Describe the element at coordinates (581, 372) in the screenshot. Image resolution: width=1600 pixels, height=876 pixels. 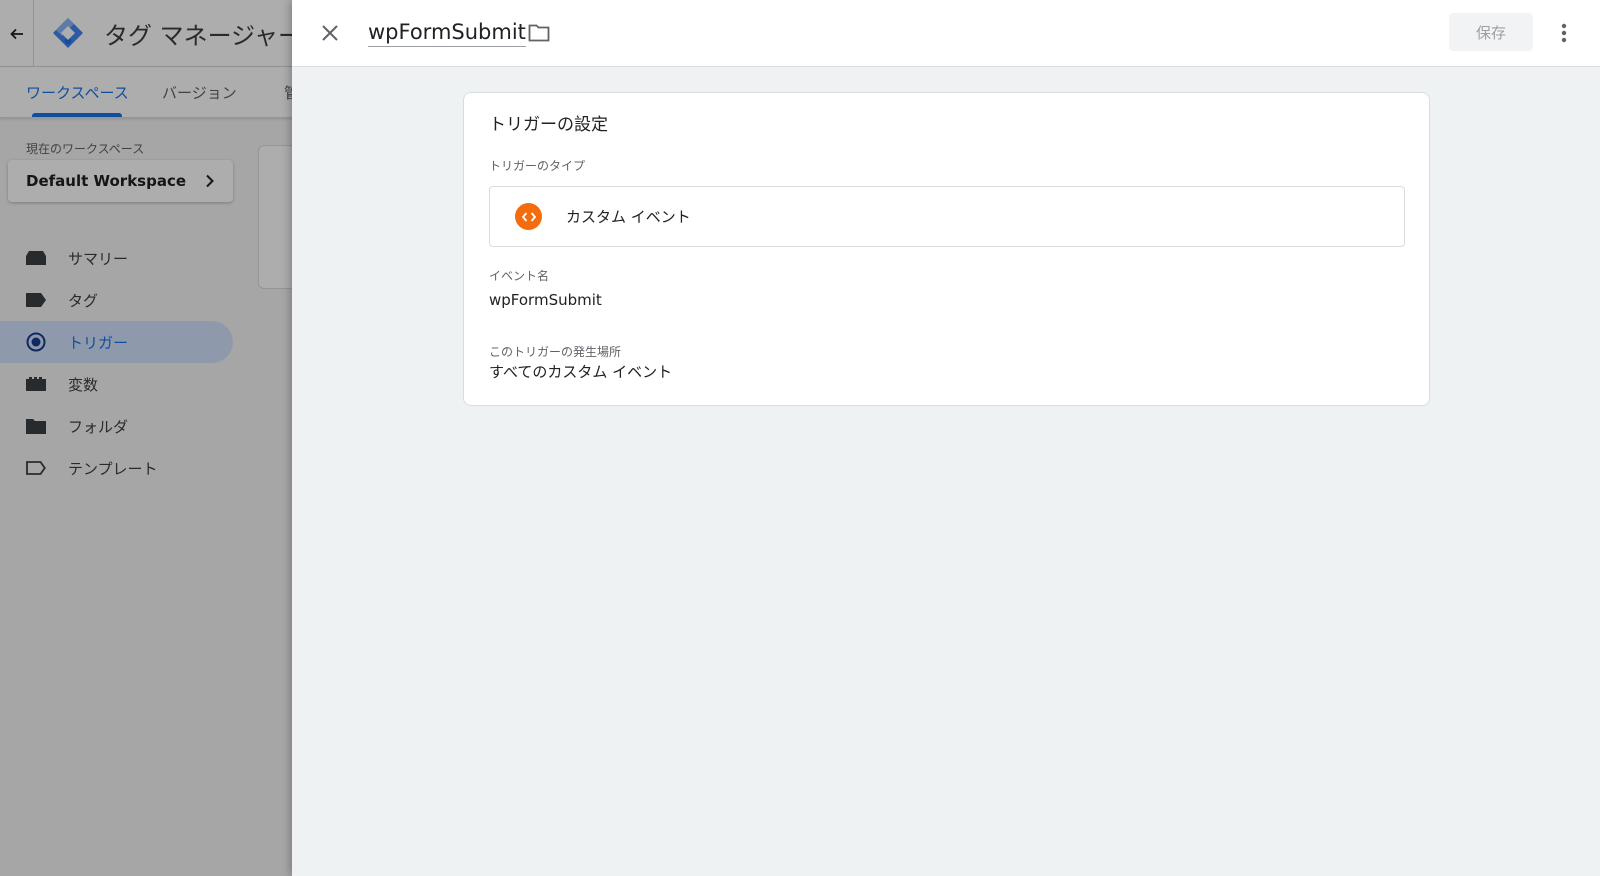
I see `fires-on-value: すべてのカスタム イベント` at that location.